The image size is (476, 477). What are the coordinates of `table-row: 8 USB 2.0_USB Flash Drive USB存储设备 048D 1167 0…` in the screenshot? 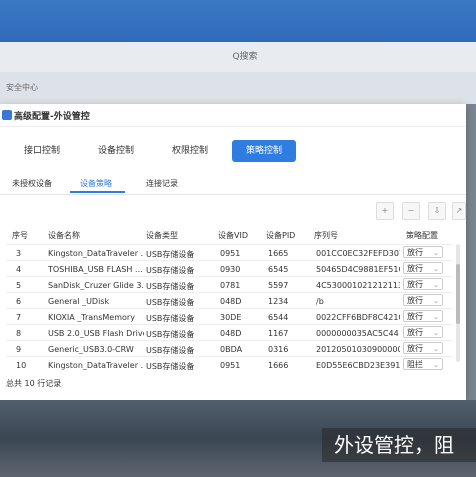 It's located at (229, 332).